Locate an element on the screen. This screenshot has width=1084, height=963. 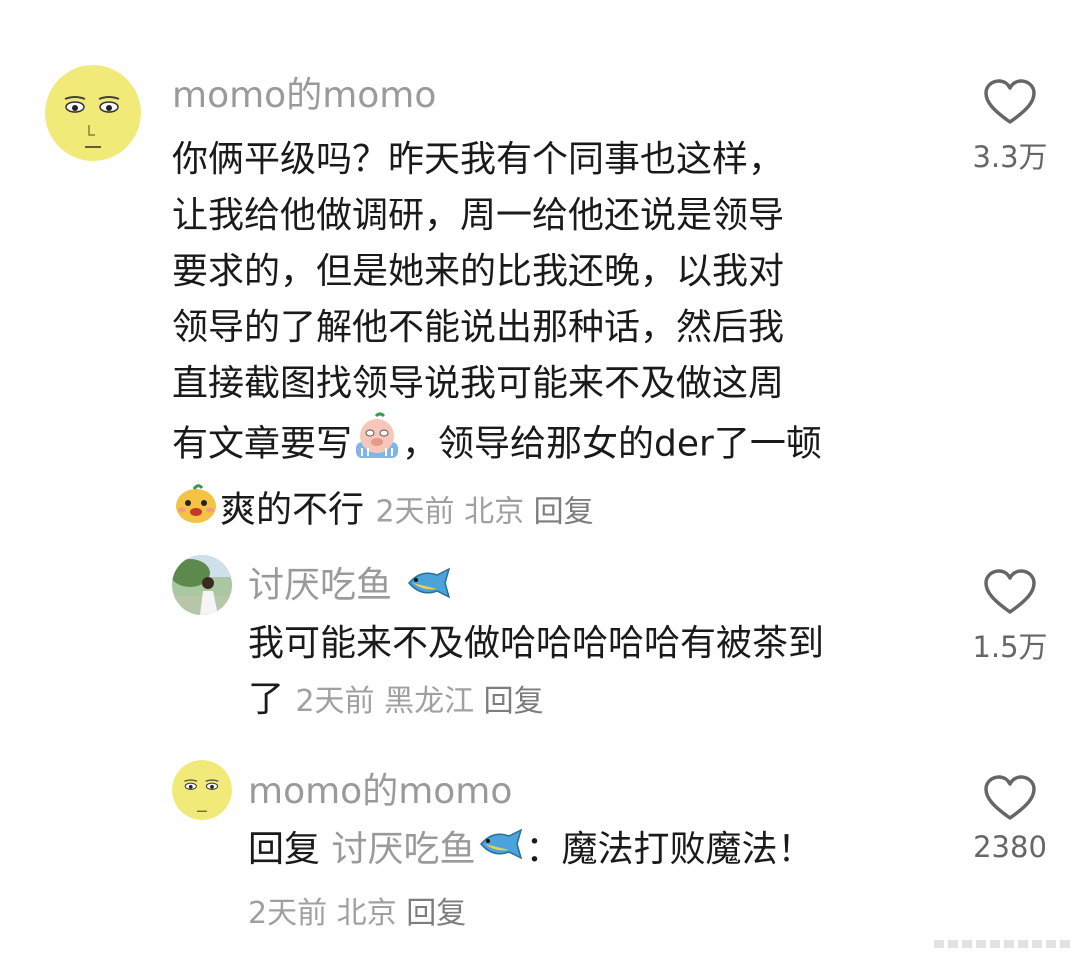
crying-pig-emoji-icon is located at coordinates (377, 445).